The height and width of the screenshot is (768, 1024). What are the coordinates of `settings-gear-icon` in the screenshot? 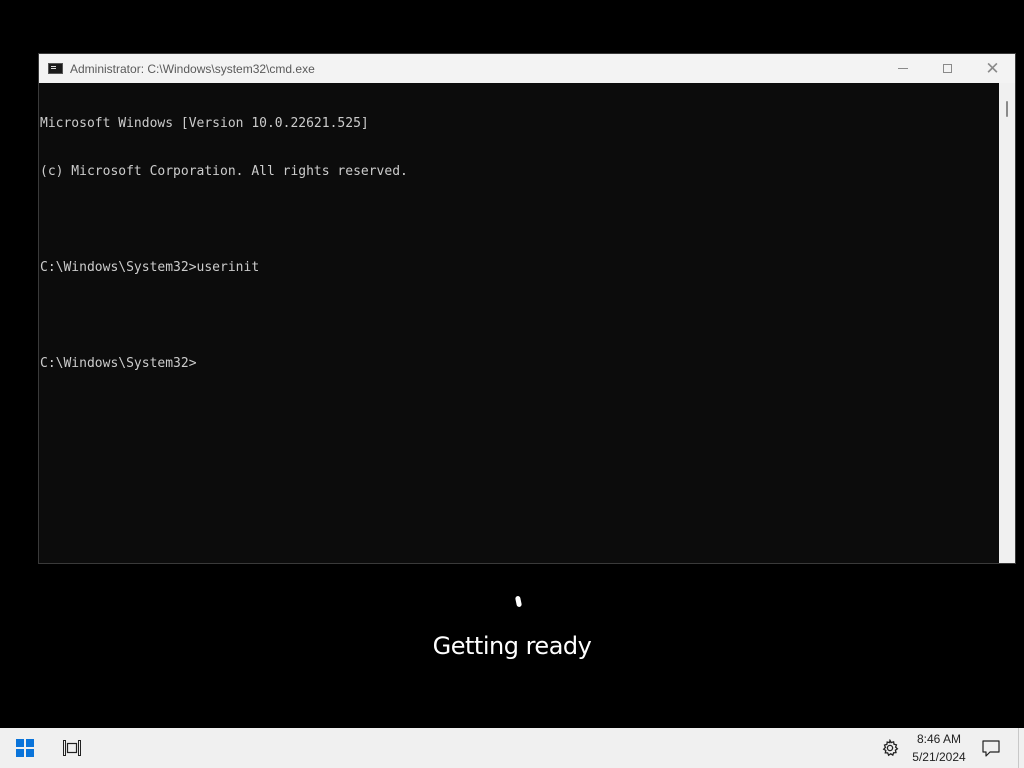 It's located at (890, 748).